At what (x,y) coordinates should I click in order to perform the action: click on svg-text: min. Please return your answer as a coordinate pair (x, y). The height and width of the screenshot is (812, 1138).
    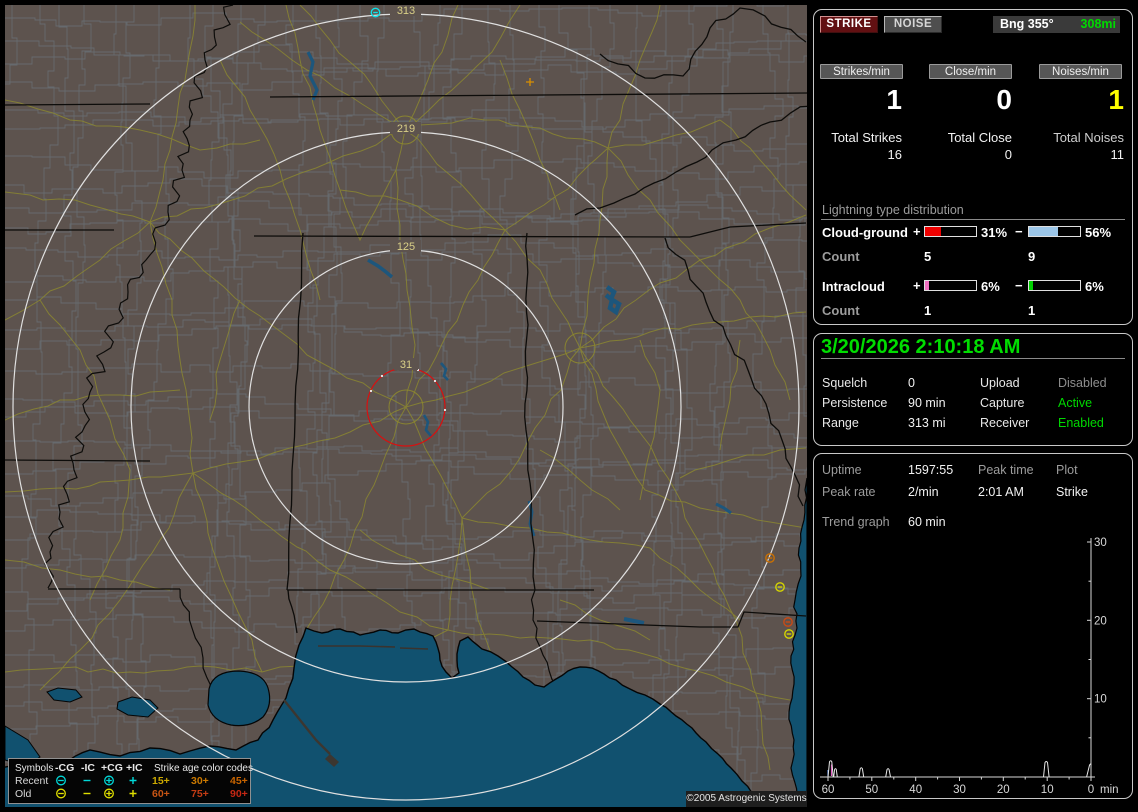
    Looking at the image, I should click on (1109, 790).